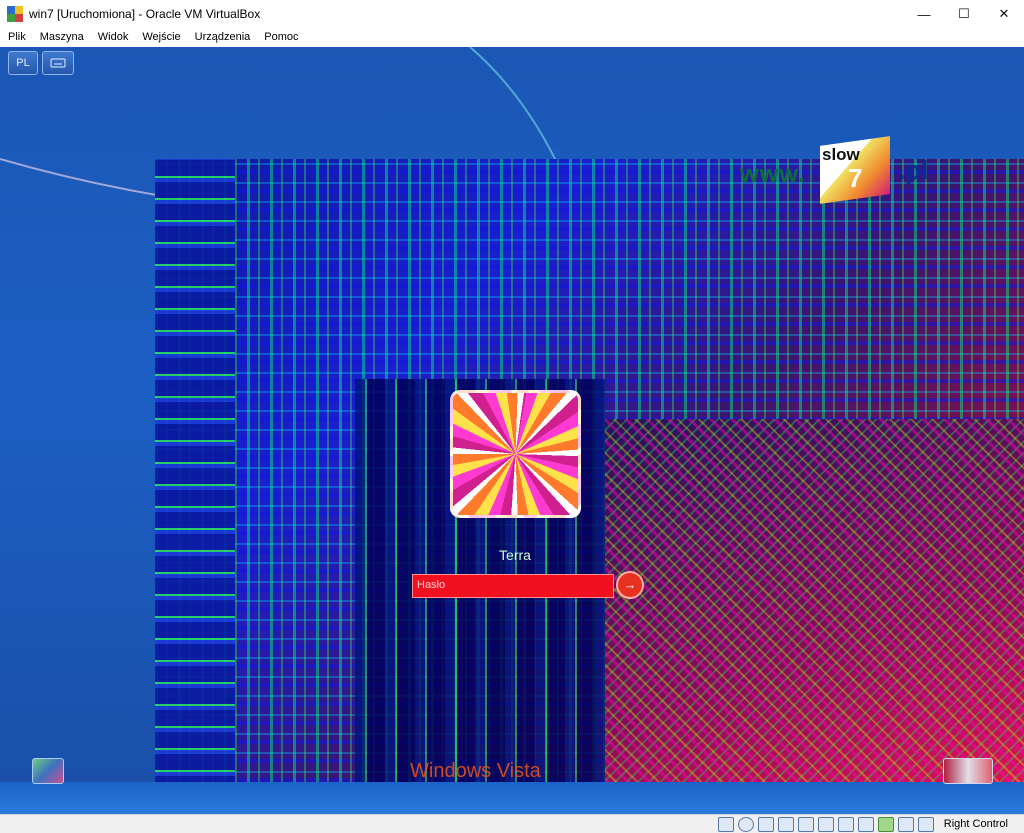 The height and width of the screenshot is (833, 1024). I want to click on language-label: PL, so click(23, 63).